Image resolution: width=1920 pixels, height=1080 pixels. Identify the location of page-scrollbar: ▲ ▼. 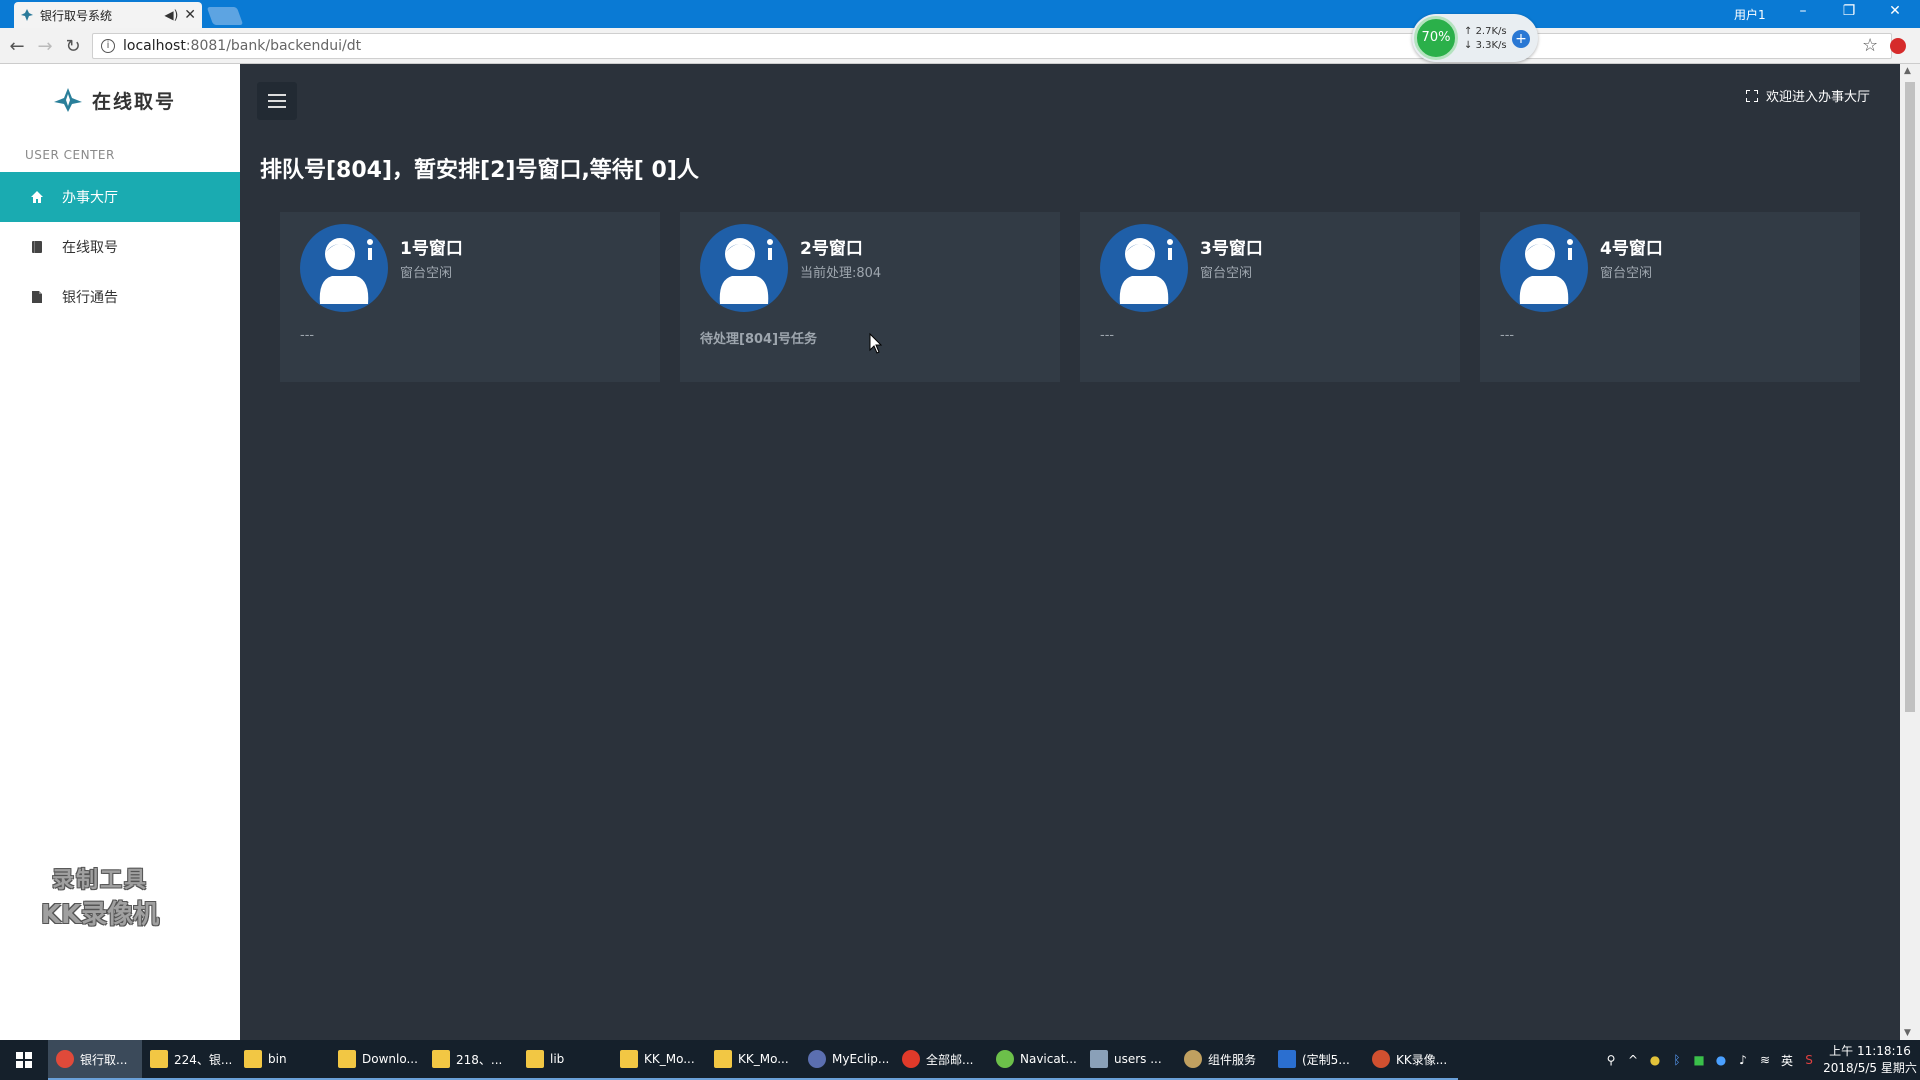
(1910, 552).